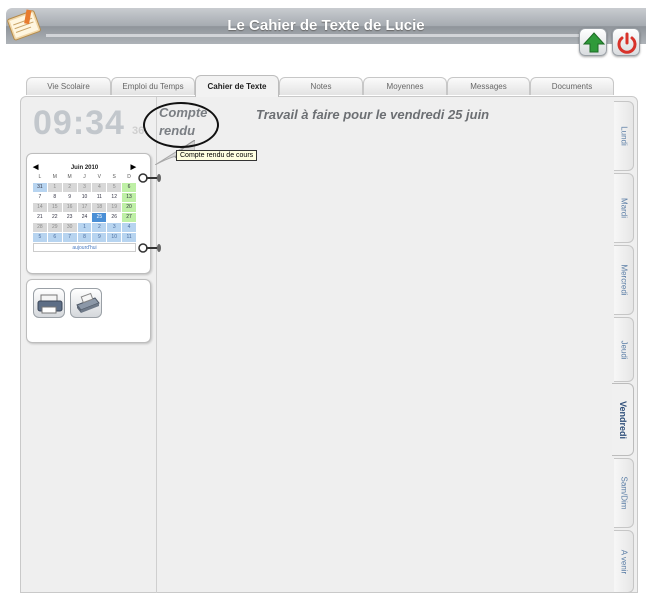  I want to click on calendar-header: ◀ Juin 2010 ▶, so click(84, 168).